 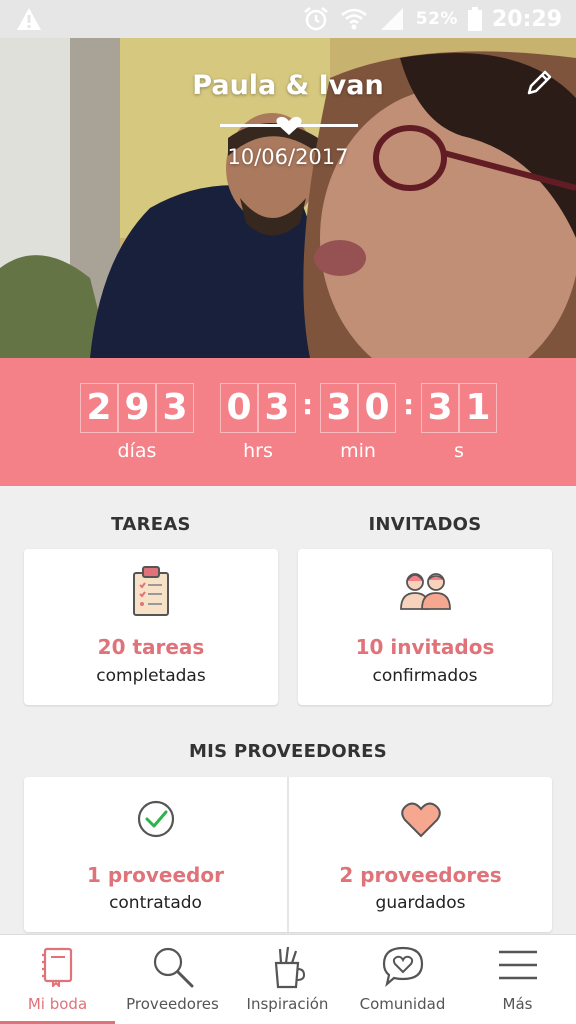 I want to click on couple-names: Paula & Ivan, so click(x=288, y=85).